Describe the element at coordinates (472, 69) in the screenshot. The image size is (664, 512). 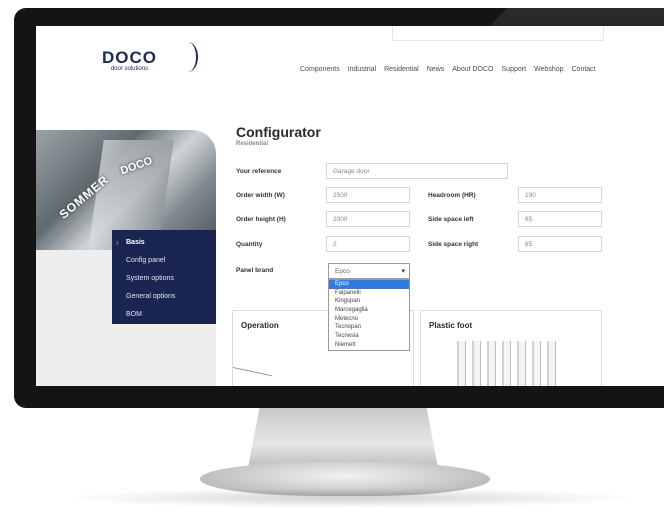
I see `nav-about: About DOCO` at that location.